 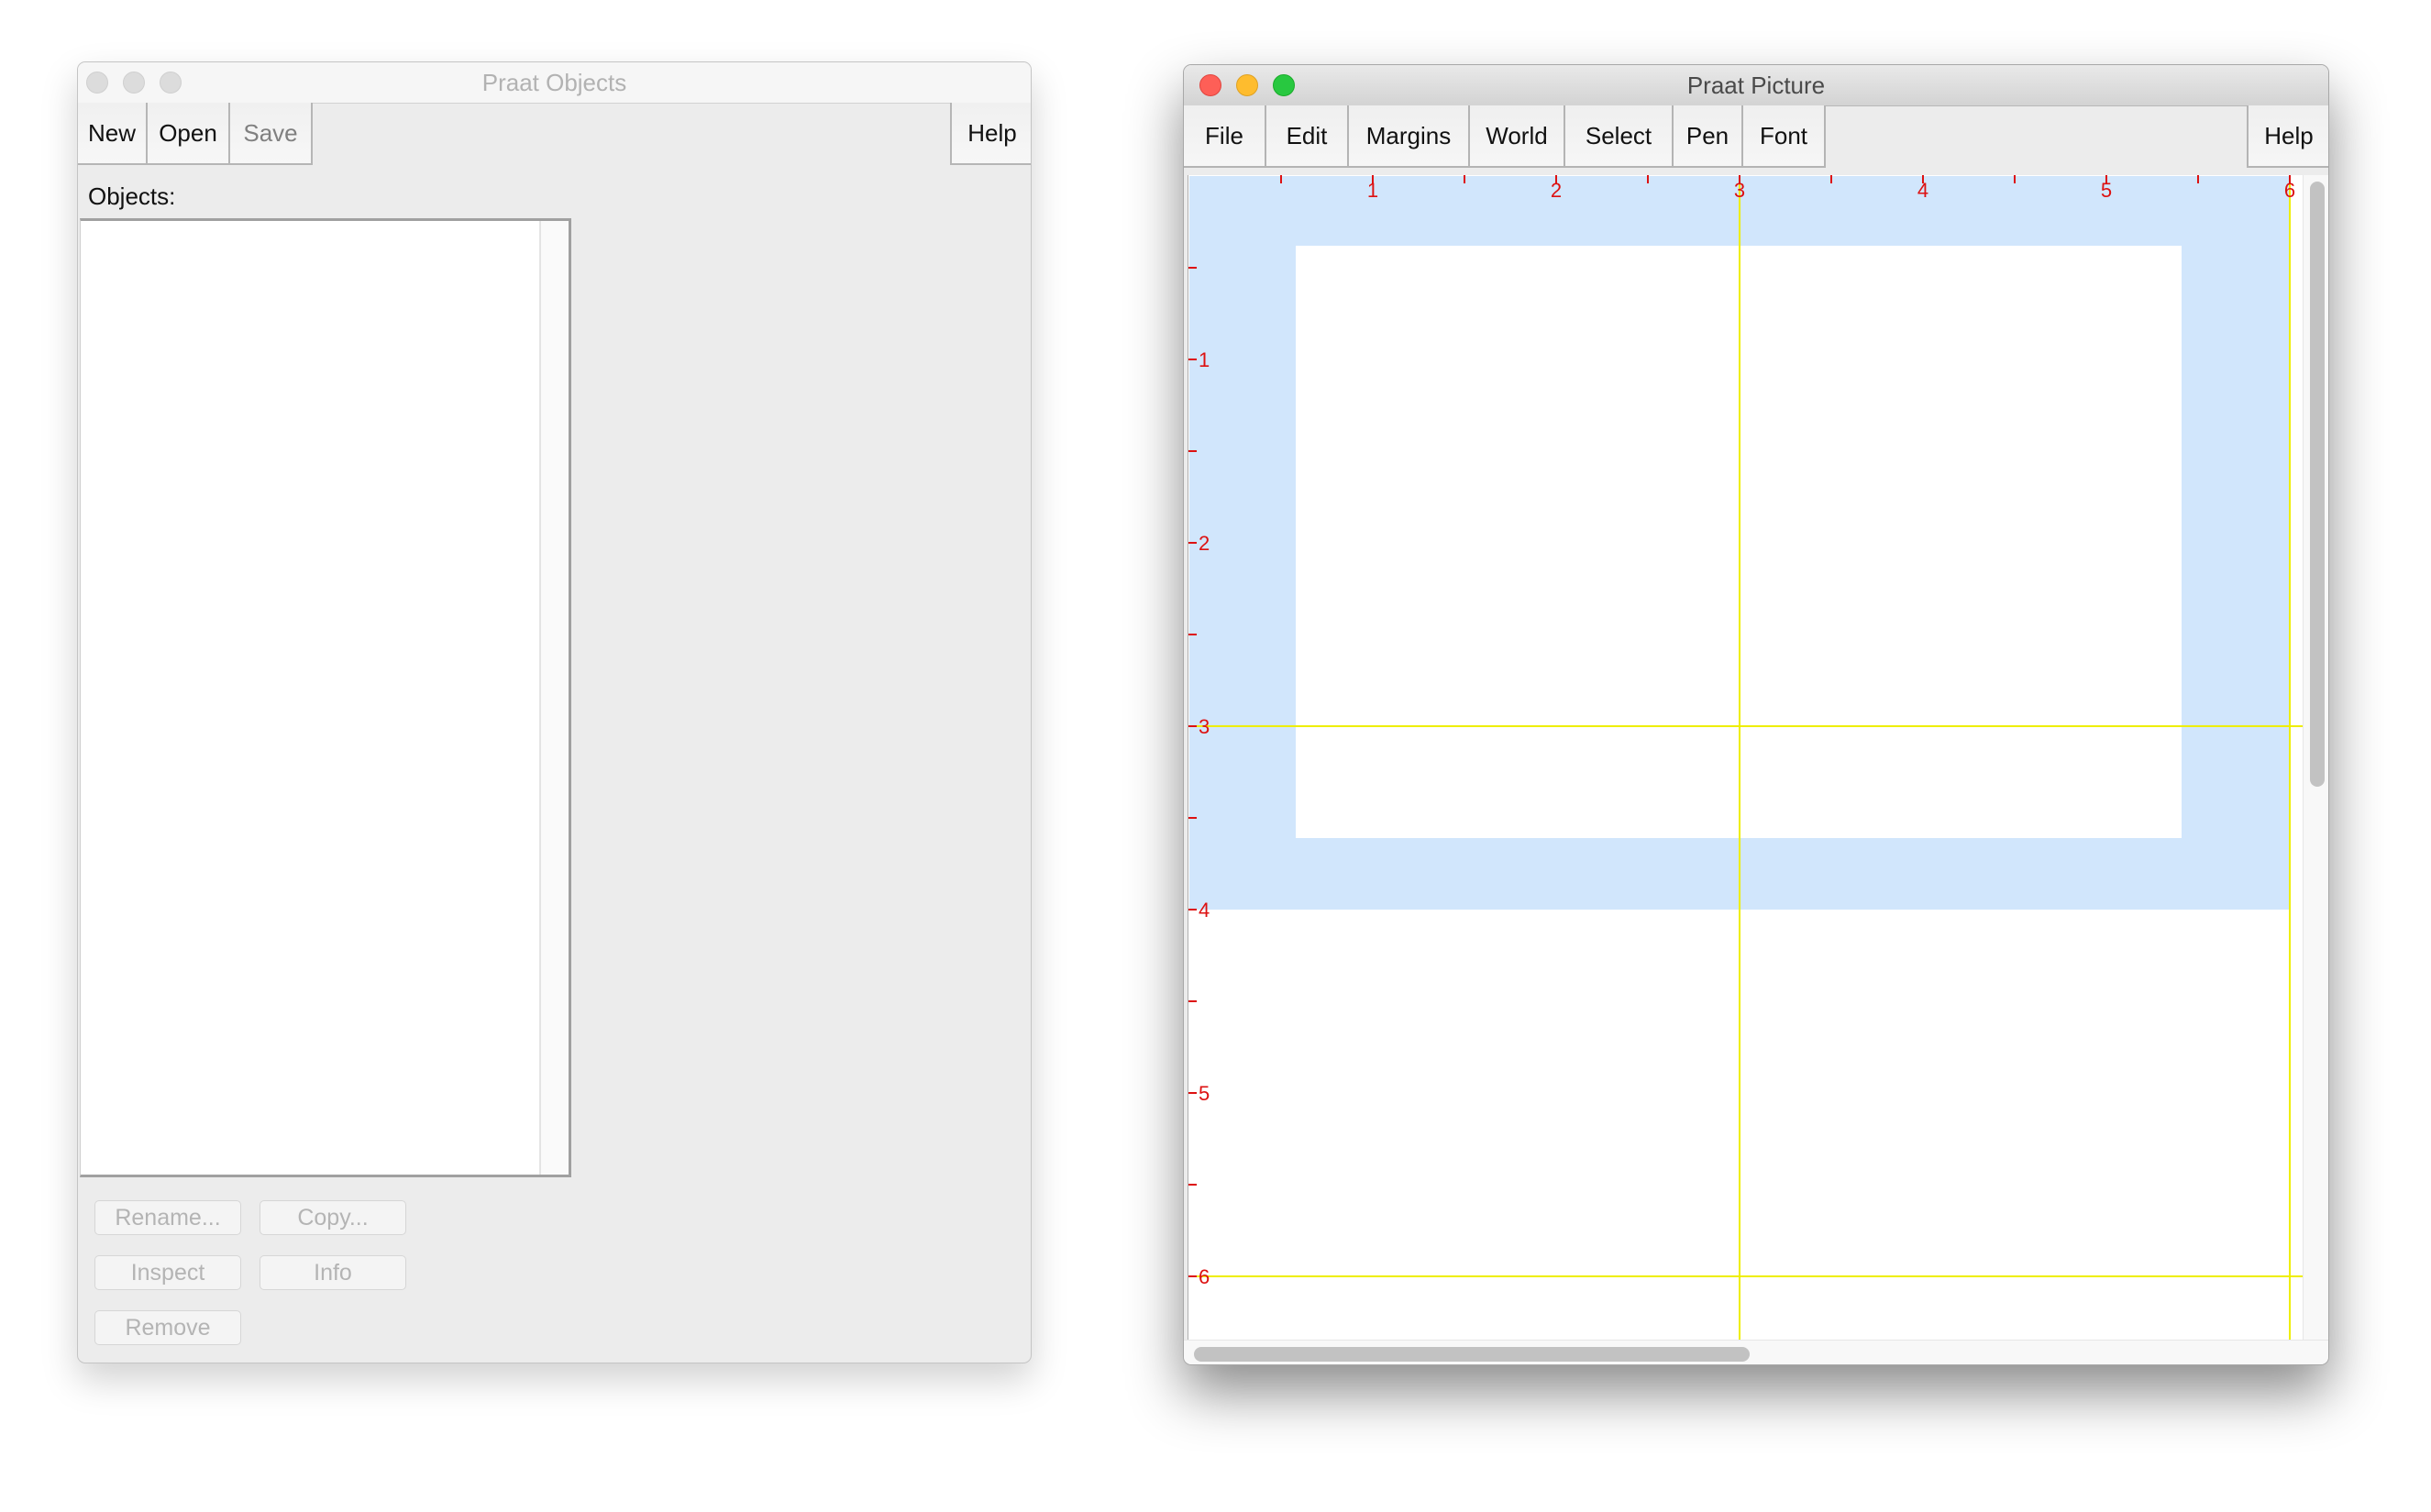 I want to click on window-title: Praat Picture, so click(x=1756, y=85).